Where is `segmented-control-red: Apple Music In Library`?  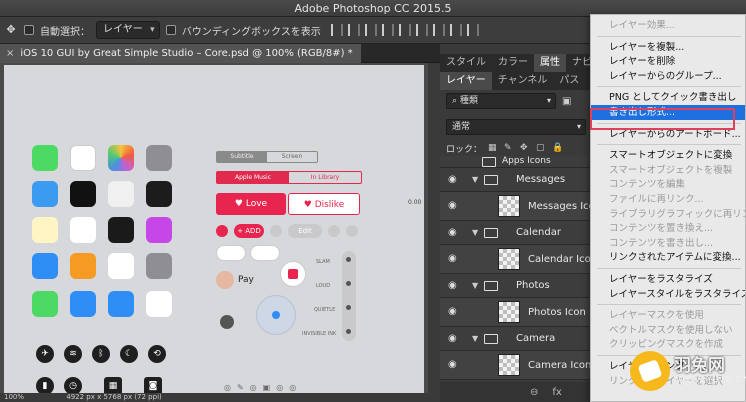 segmented-control-red: Apple Music In Library is located at coordinates (289, 177).